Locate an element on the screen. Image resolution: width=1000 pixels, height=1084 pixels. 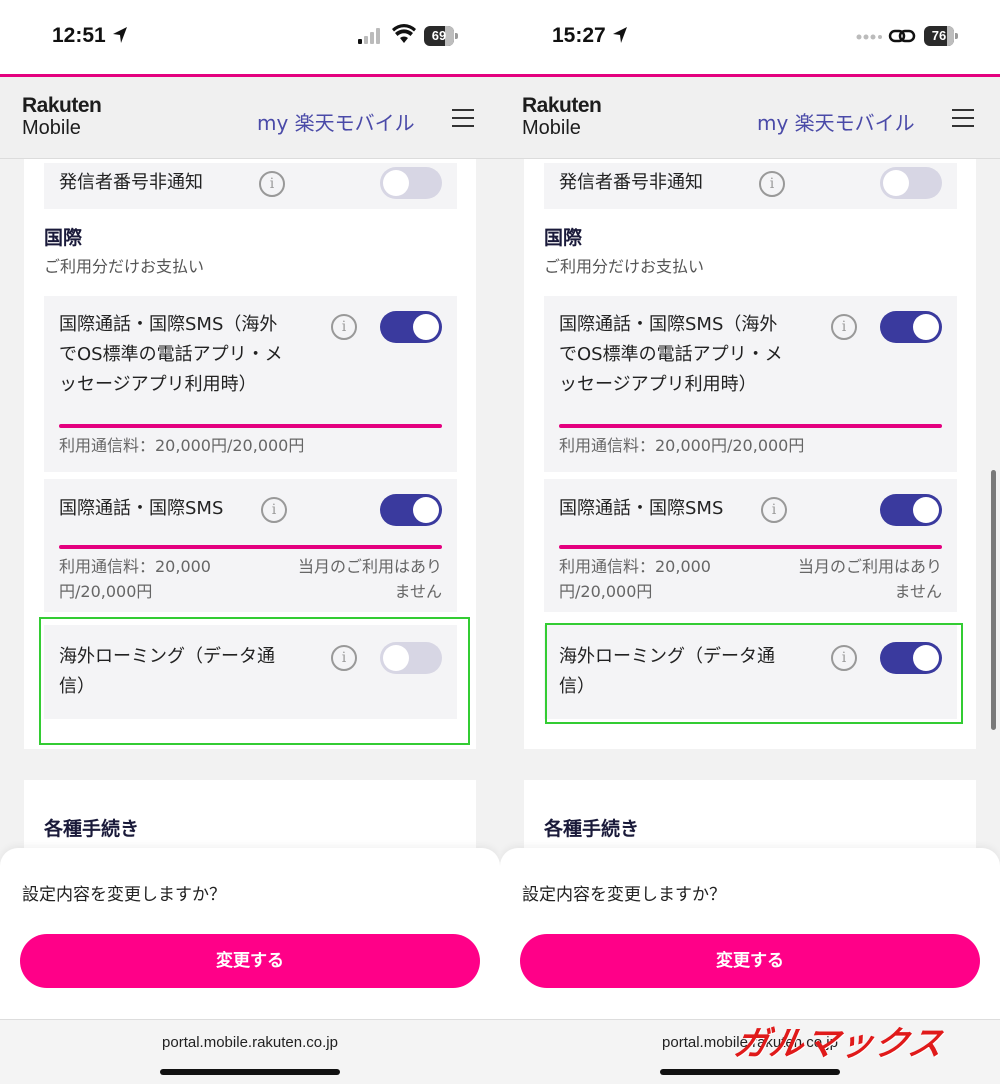
no-signal-dots-icon is located at coordinates (869, 37).